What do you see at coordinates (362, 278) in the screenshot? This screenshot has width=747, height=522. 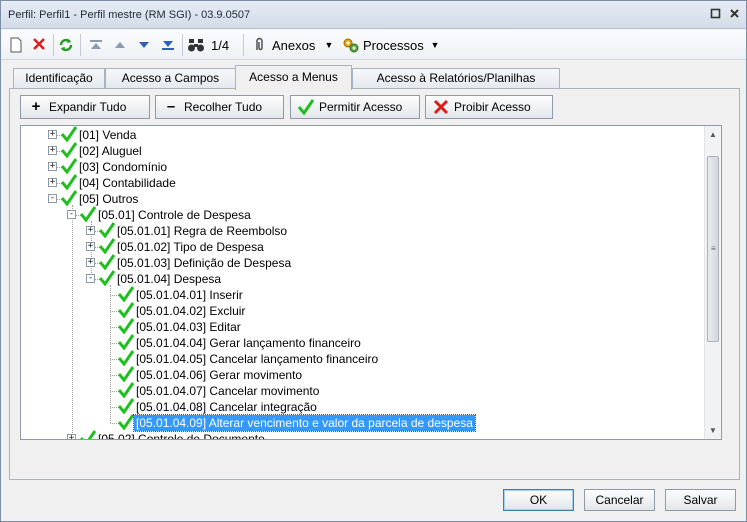 I see `tree-node: - [05.01.04] Despesa` at bounding box center [362, 278].